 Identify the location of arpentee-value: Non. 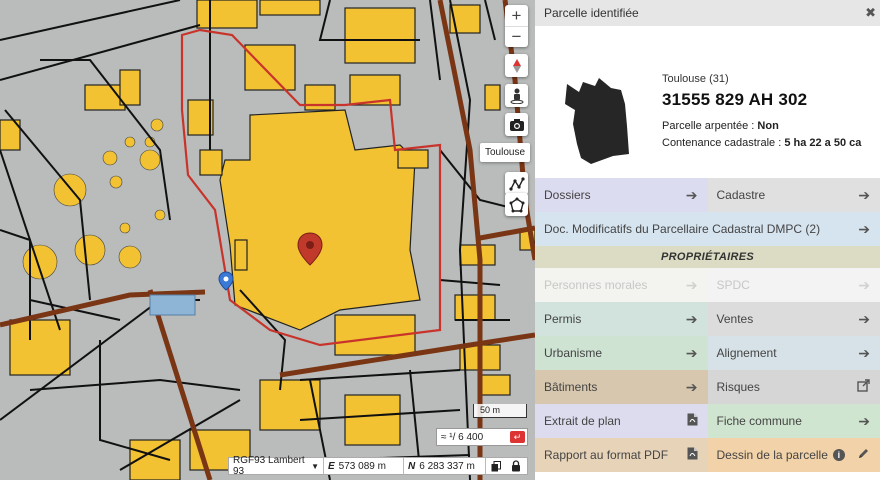
(768, 126).